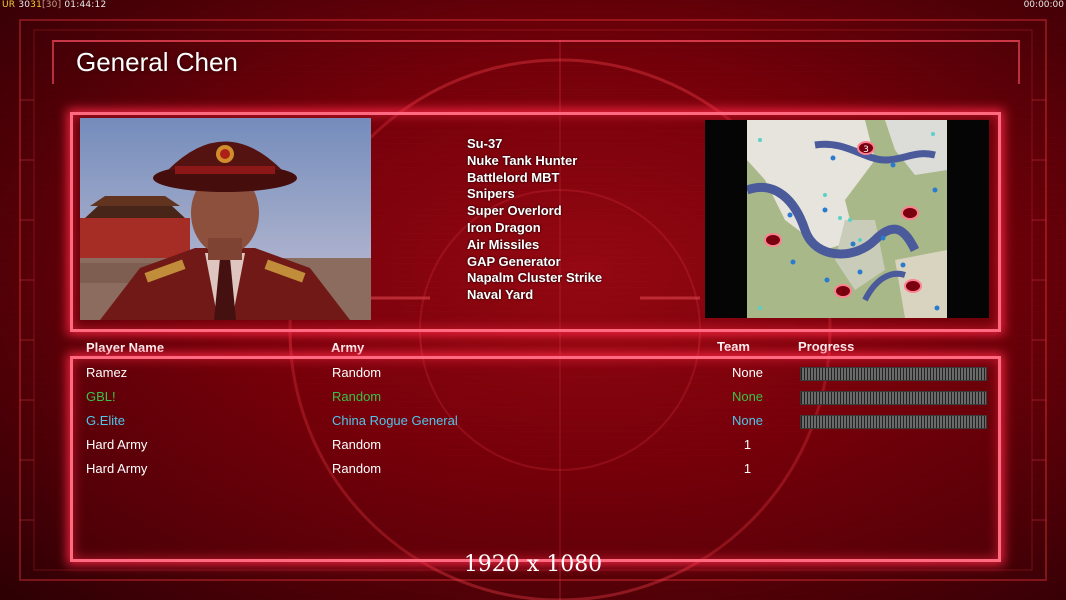 The image size is (1066, 600). I want to click on player-name: Ramez, so click(107, 372).